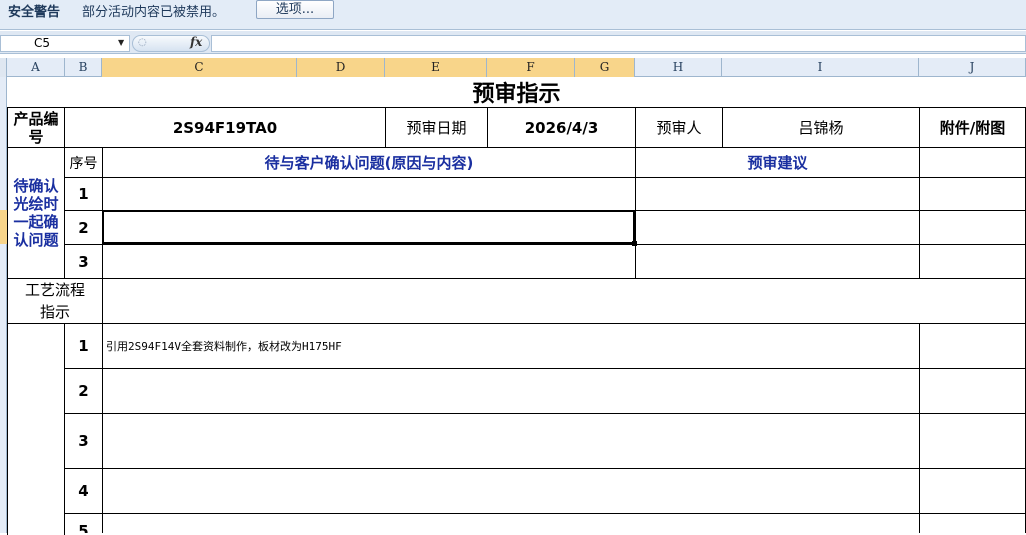 The width and height of the screenshot is (1026, 535). What do you see at coordinates (368, 227) in the screenshot?
I see `active-cell-c5` at bounding box center [368, 227].